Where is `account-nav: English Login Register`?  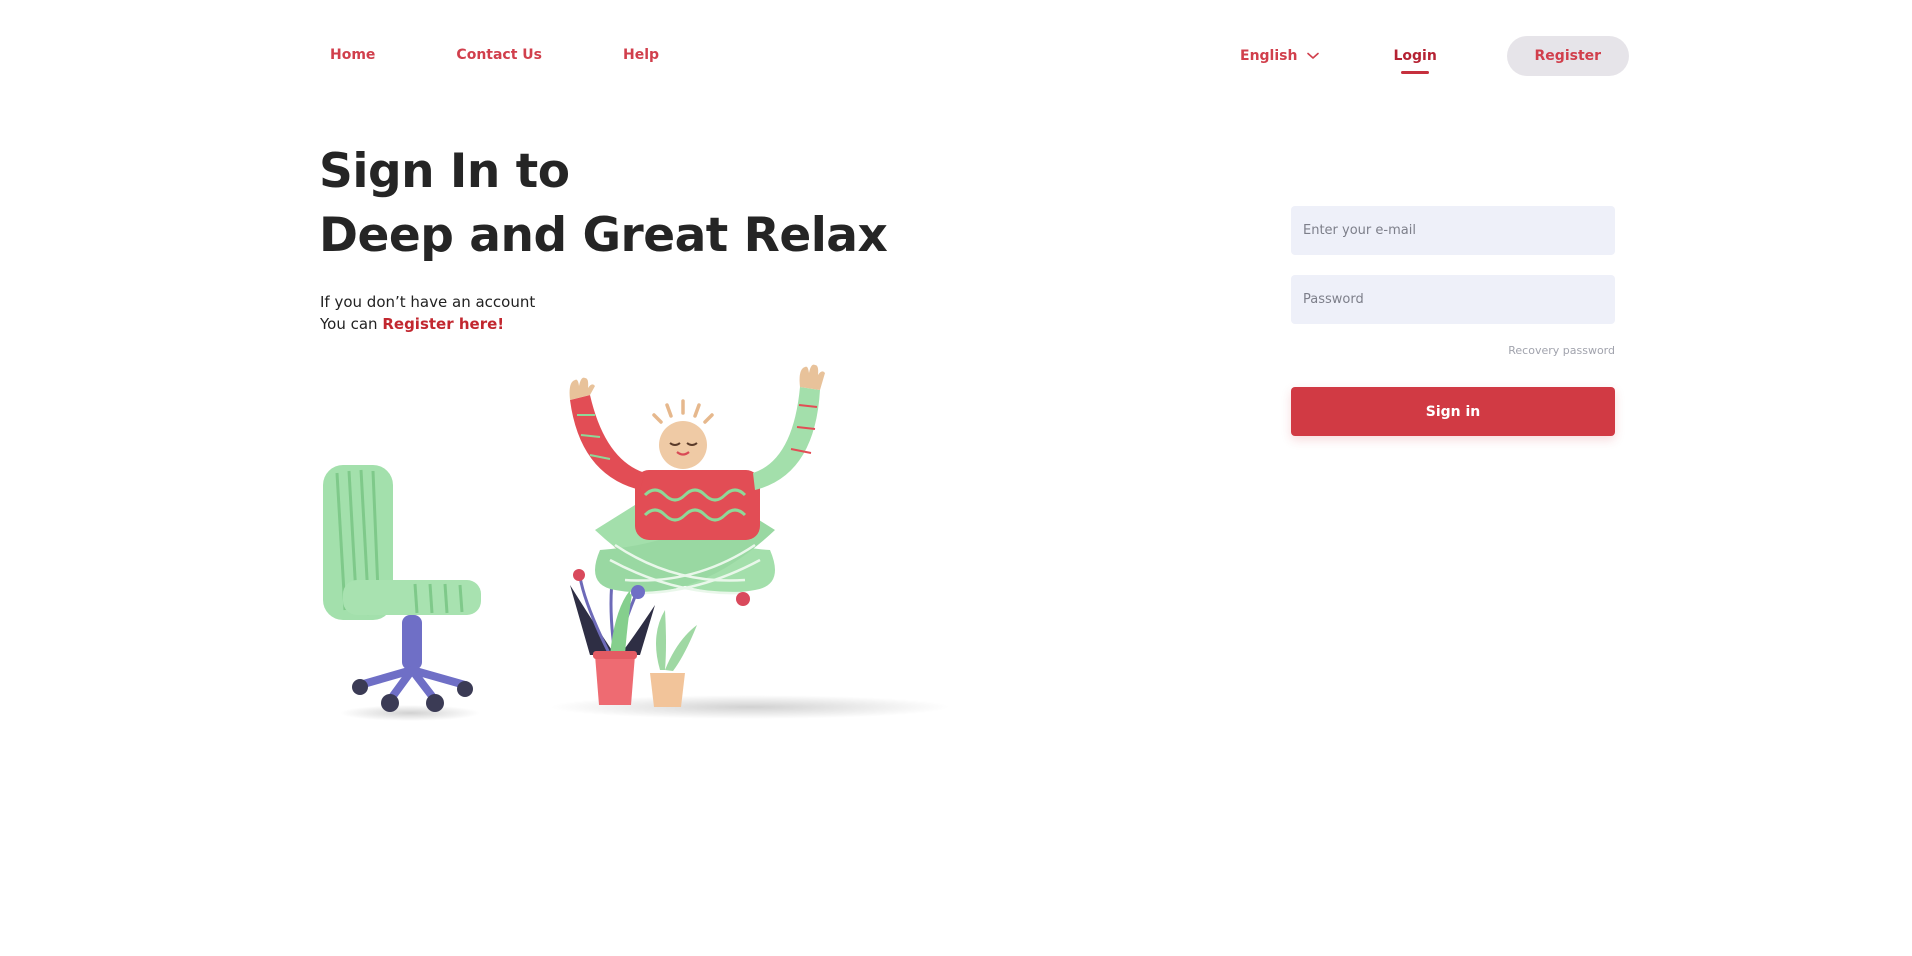
account-nav: English Login Register is located at coordinates (1434, 56).